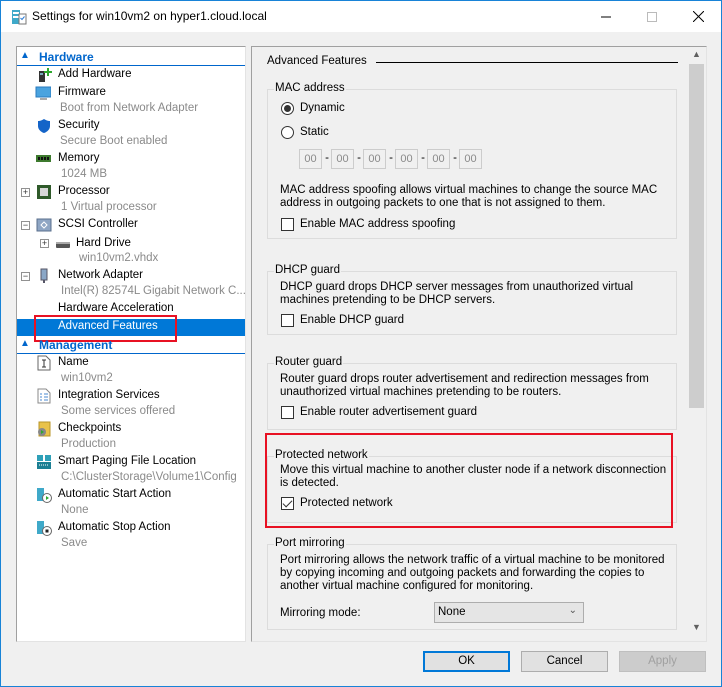 The image size is (722, 687). Describe the element at coordinates (44, 462) in the screenshot. I see `smart-paging-icon` at that location.